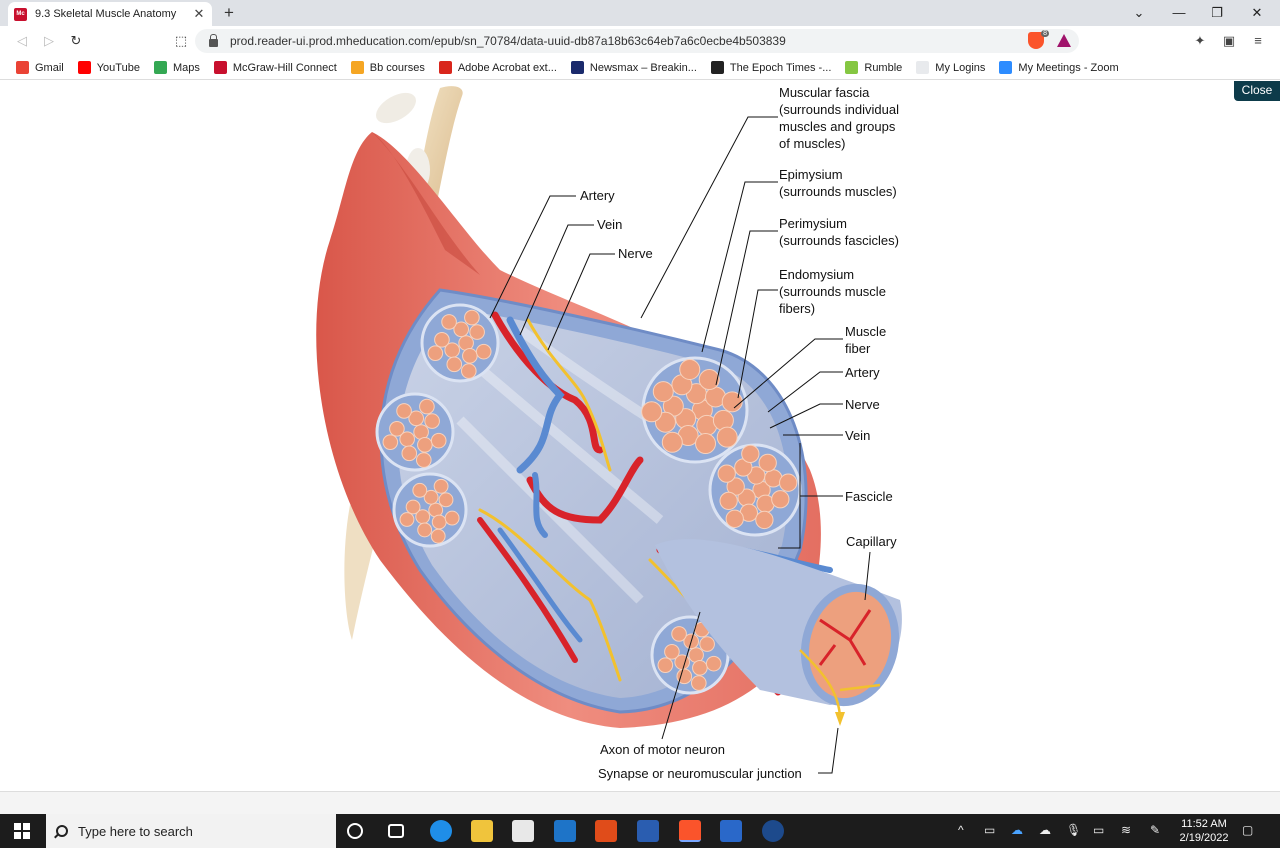 This screenshot has height=848, width=1280. I want to click on bookmark-label: My Meetings - Zoom, so click(1068, 67).